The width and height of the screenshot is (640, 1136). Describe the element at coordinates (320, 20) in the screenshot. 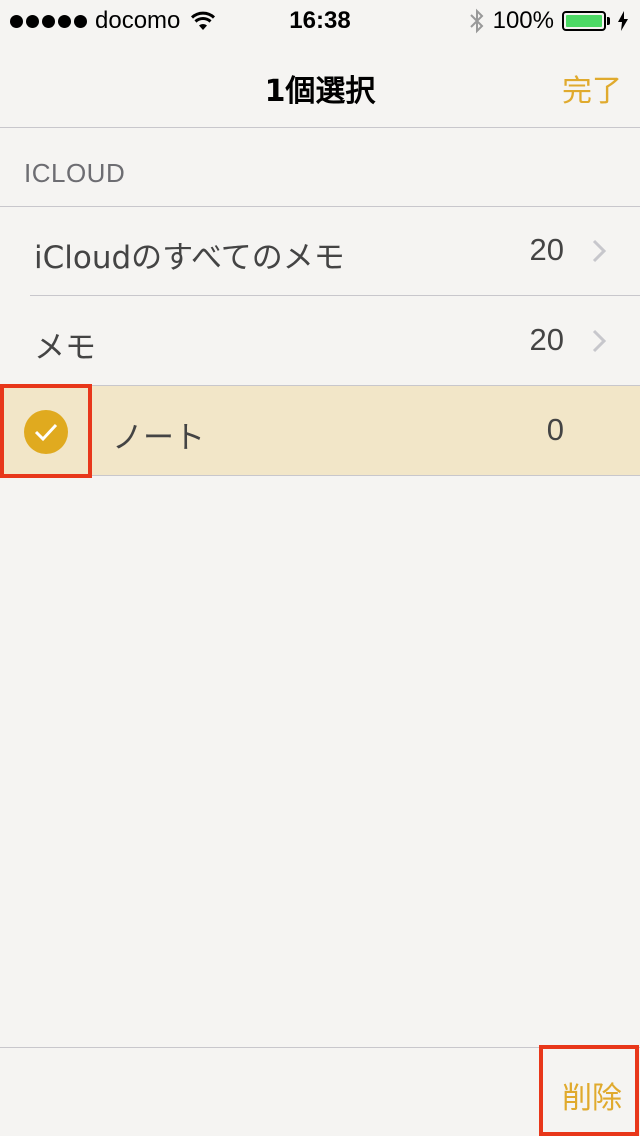

I see `status-bar: docomo 16:38 100%` at that location.